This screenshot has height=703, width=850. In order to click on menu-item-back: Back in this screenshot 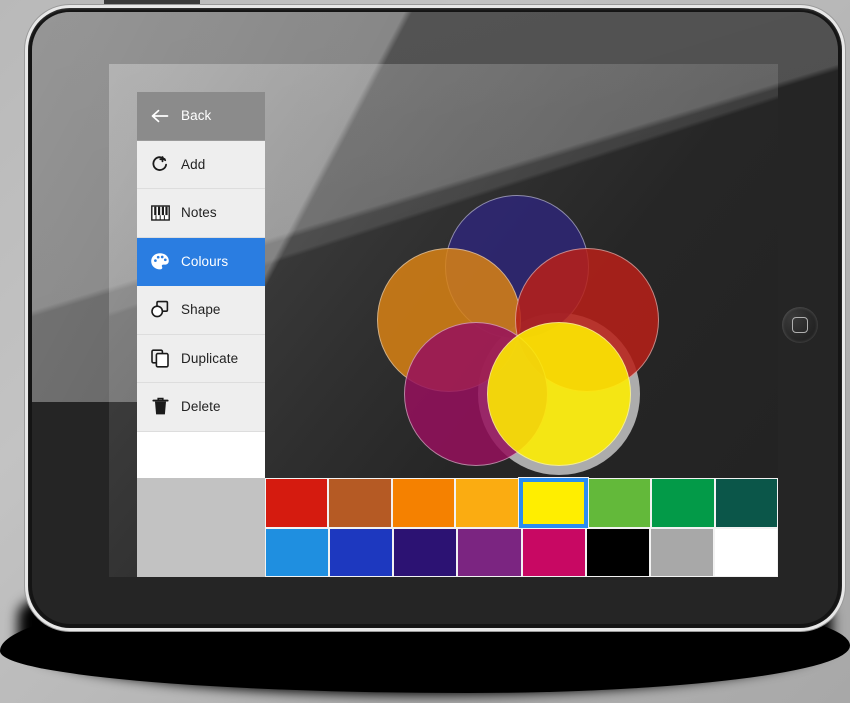, I will do `click(201, 116)`.